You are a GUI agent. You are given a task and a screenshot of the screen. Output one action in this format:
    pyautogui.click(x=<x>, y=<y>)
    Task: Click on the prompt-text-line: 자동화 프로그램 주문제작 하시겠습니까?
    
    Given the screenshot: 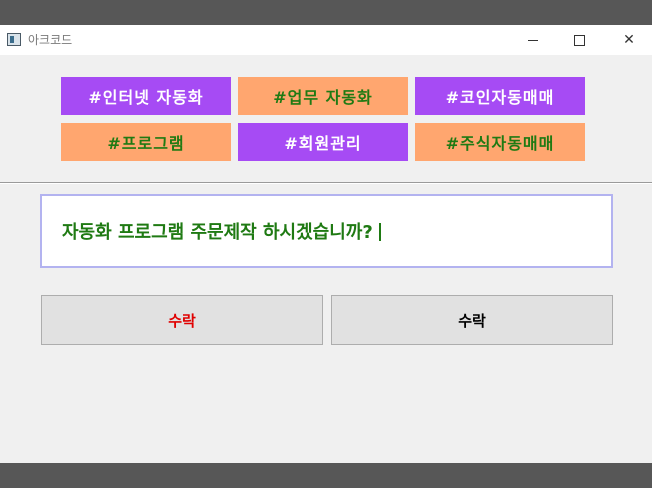 What is the action you would take?
    pyautogui.click(x=221, y=231)
    